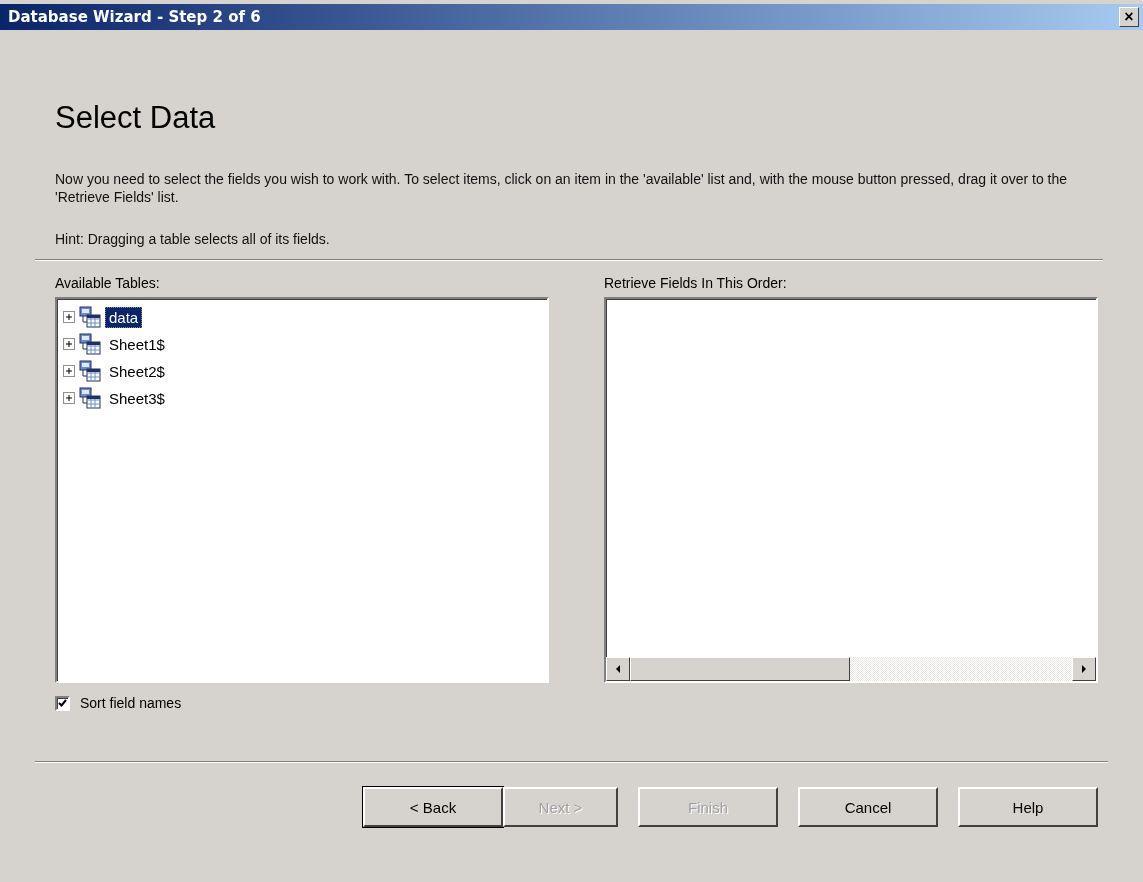 The width and height of the screenshot is (1143, 882). I want to click on scroll-left-button, so click(618, 669).